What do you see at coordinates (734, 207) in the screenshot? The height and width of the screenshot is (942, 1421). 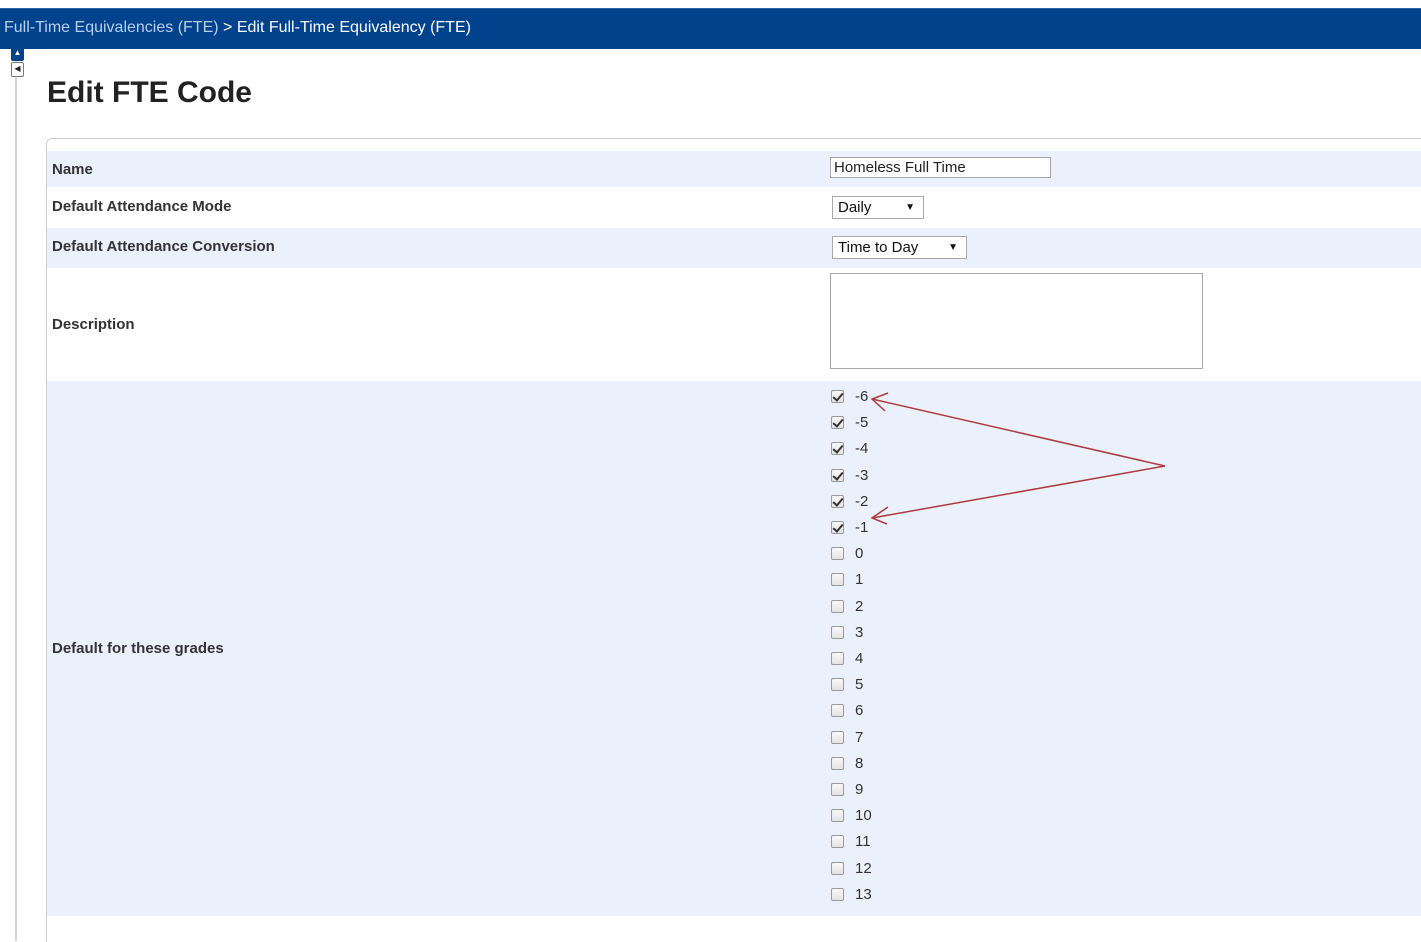 I see `row-attendance-mode: Default Attendance Mode` at bounding box center [734, 207].